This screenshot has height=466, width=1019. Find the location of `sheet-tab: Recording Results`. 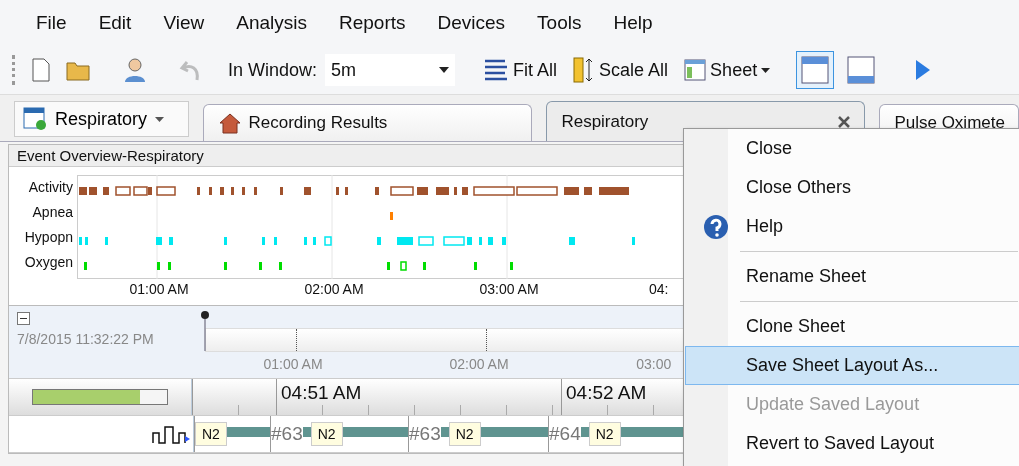

sheet-tab: Recording Results is located at coordinates (368, 122).